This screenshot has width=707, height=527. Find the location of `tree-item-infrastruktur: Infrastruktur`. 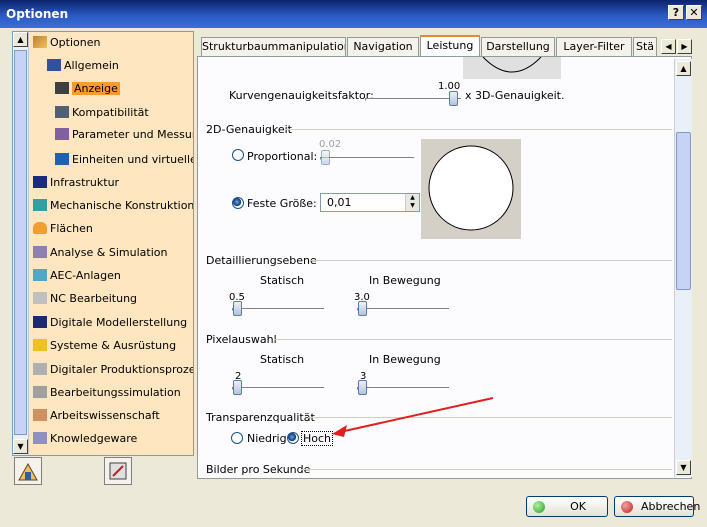

tree-item-infrastruktur: Infrastruktur is located at coordinates (76, 185).